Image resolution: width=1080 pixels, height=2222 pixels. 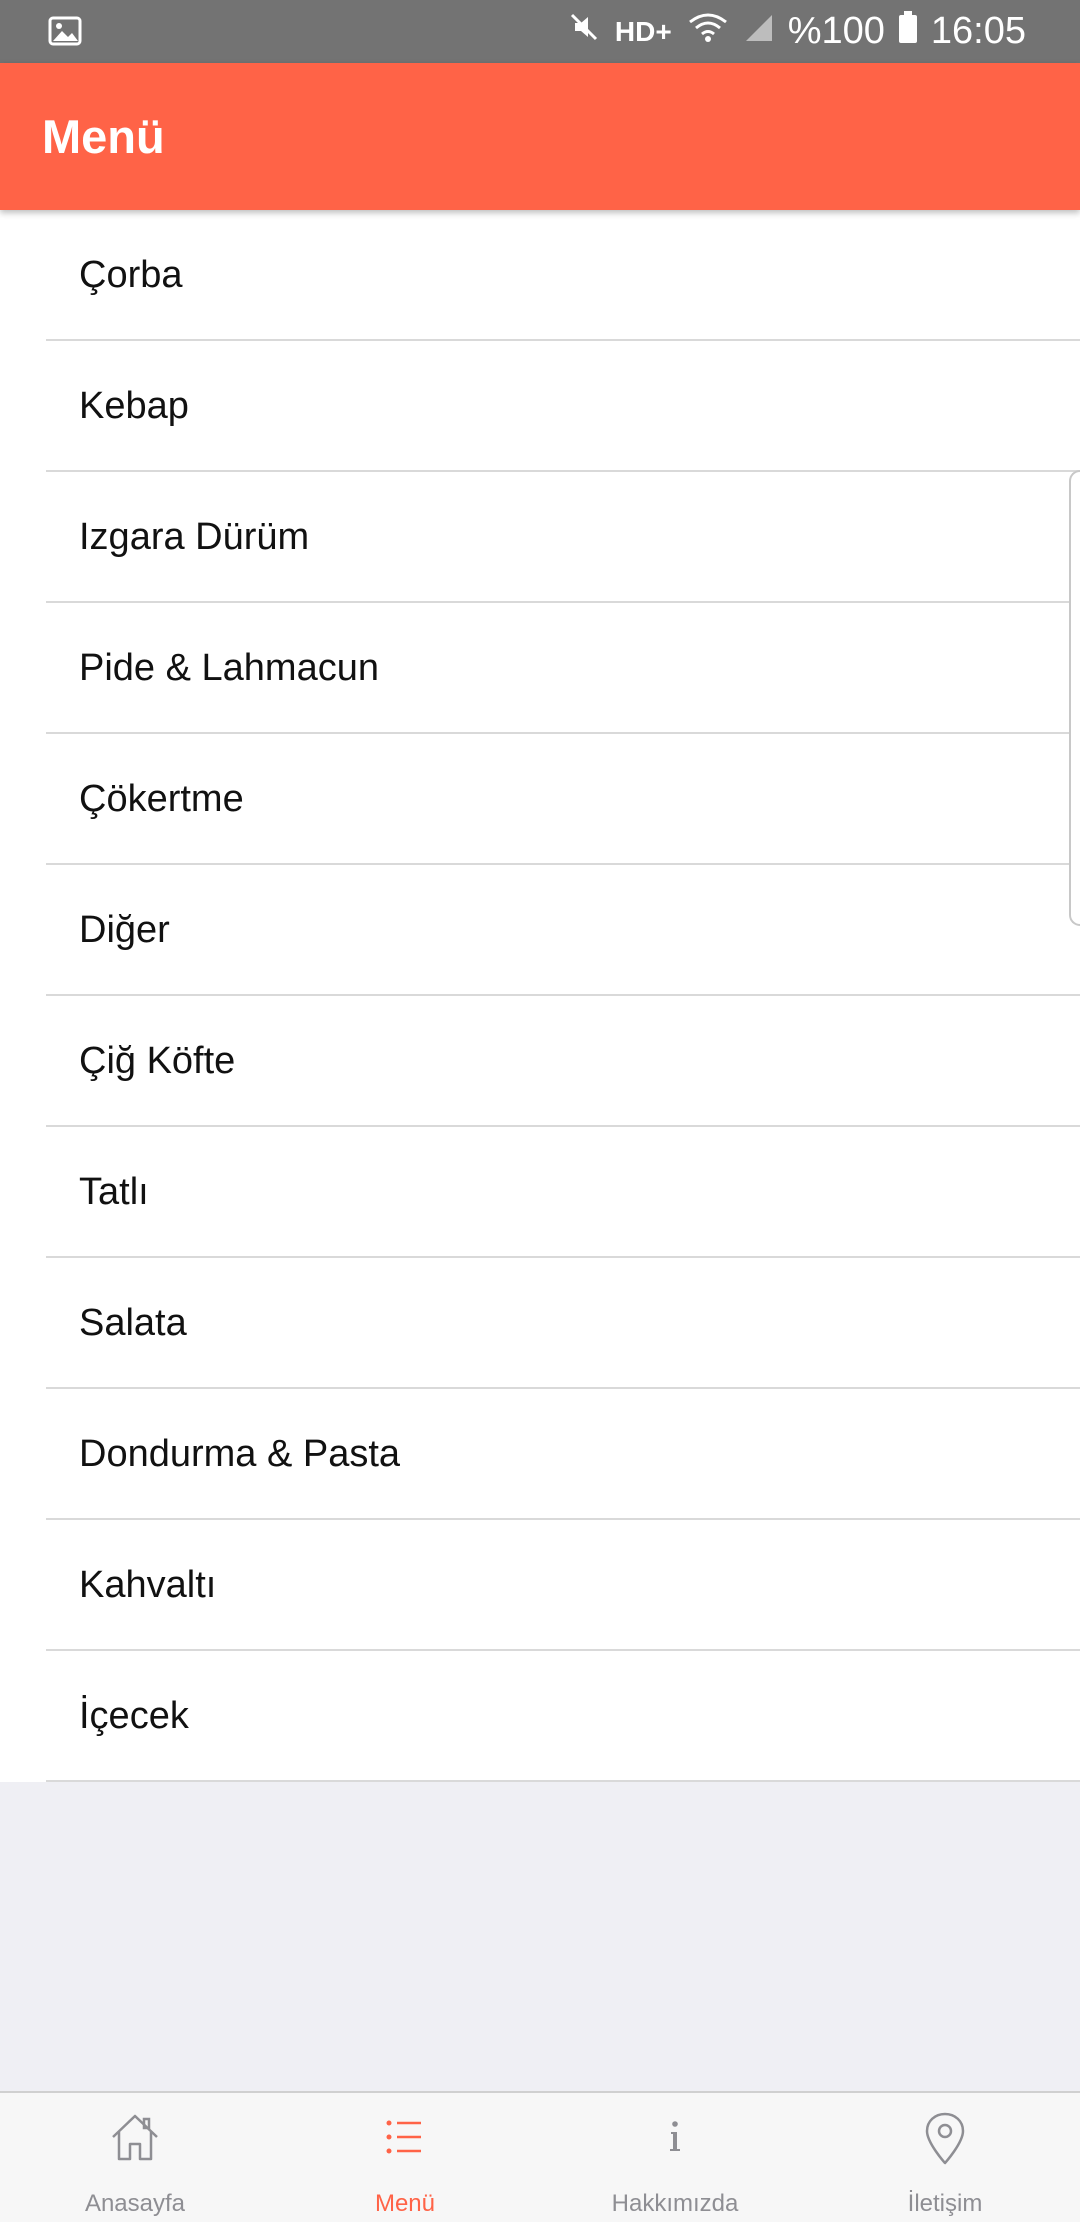 What do you see at coordinates (540, 1585) in the screenshot?
I see `menu-item-kahvalti: Kahvaltı` at bounding box center [540, 1585].